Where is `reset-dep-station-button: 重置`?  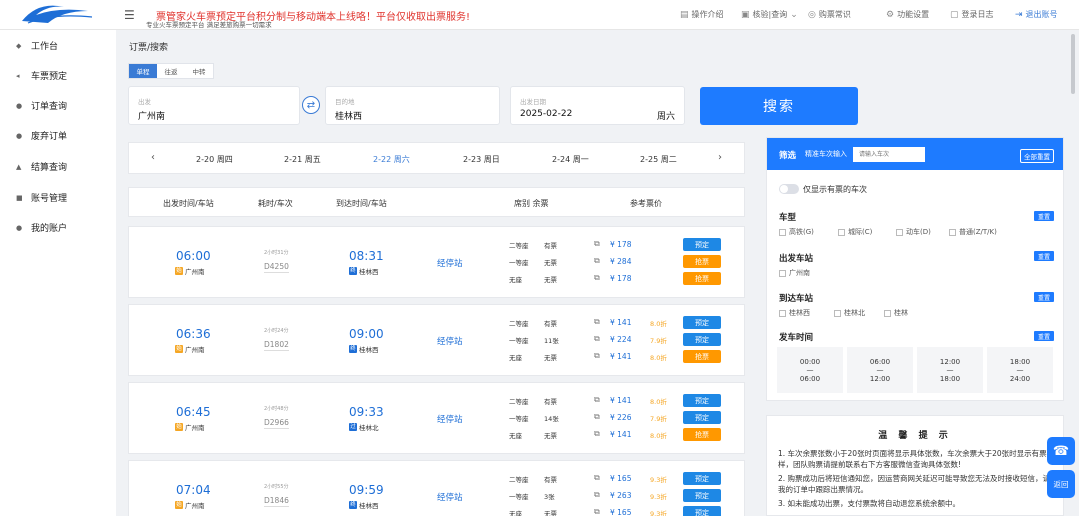
reset-dep-station-button: 重置 is located at coordinates (1044, 256).